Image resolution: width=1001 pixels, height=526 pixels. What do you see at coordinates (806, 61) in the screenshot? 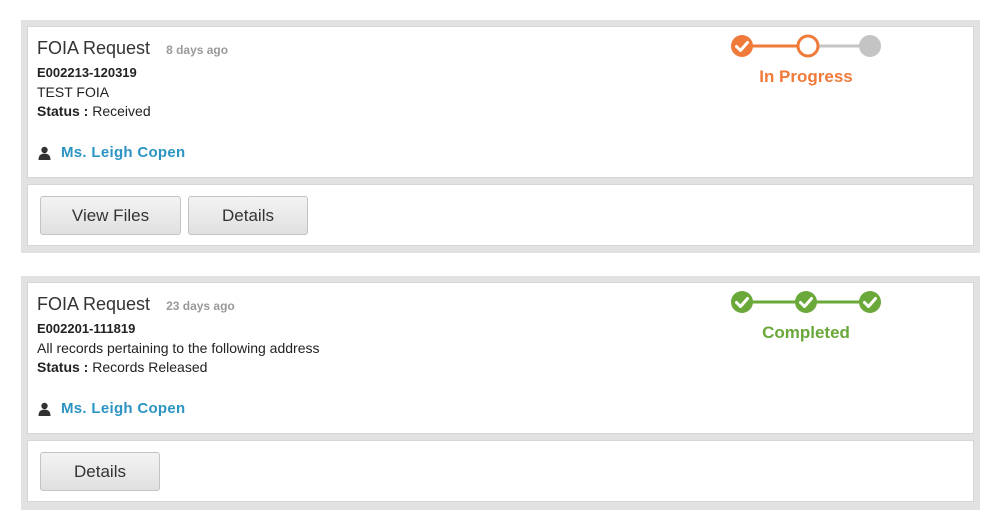
I see `progress-tracker: In Progress` at bounding box center [806, 61].